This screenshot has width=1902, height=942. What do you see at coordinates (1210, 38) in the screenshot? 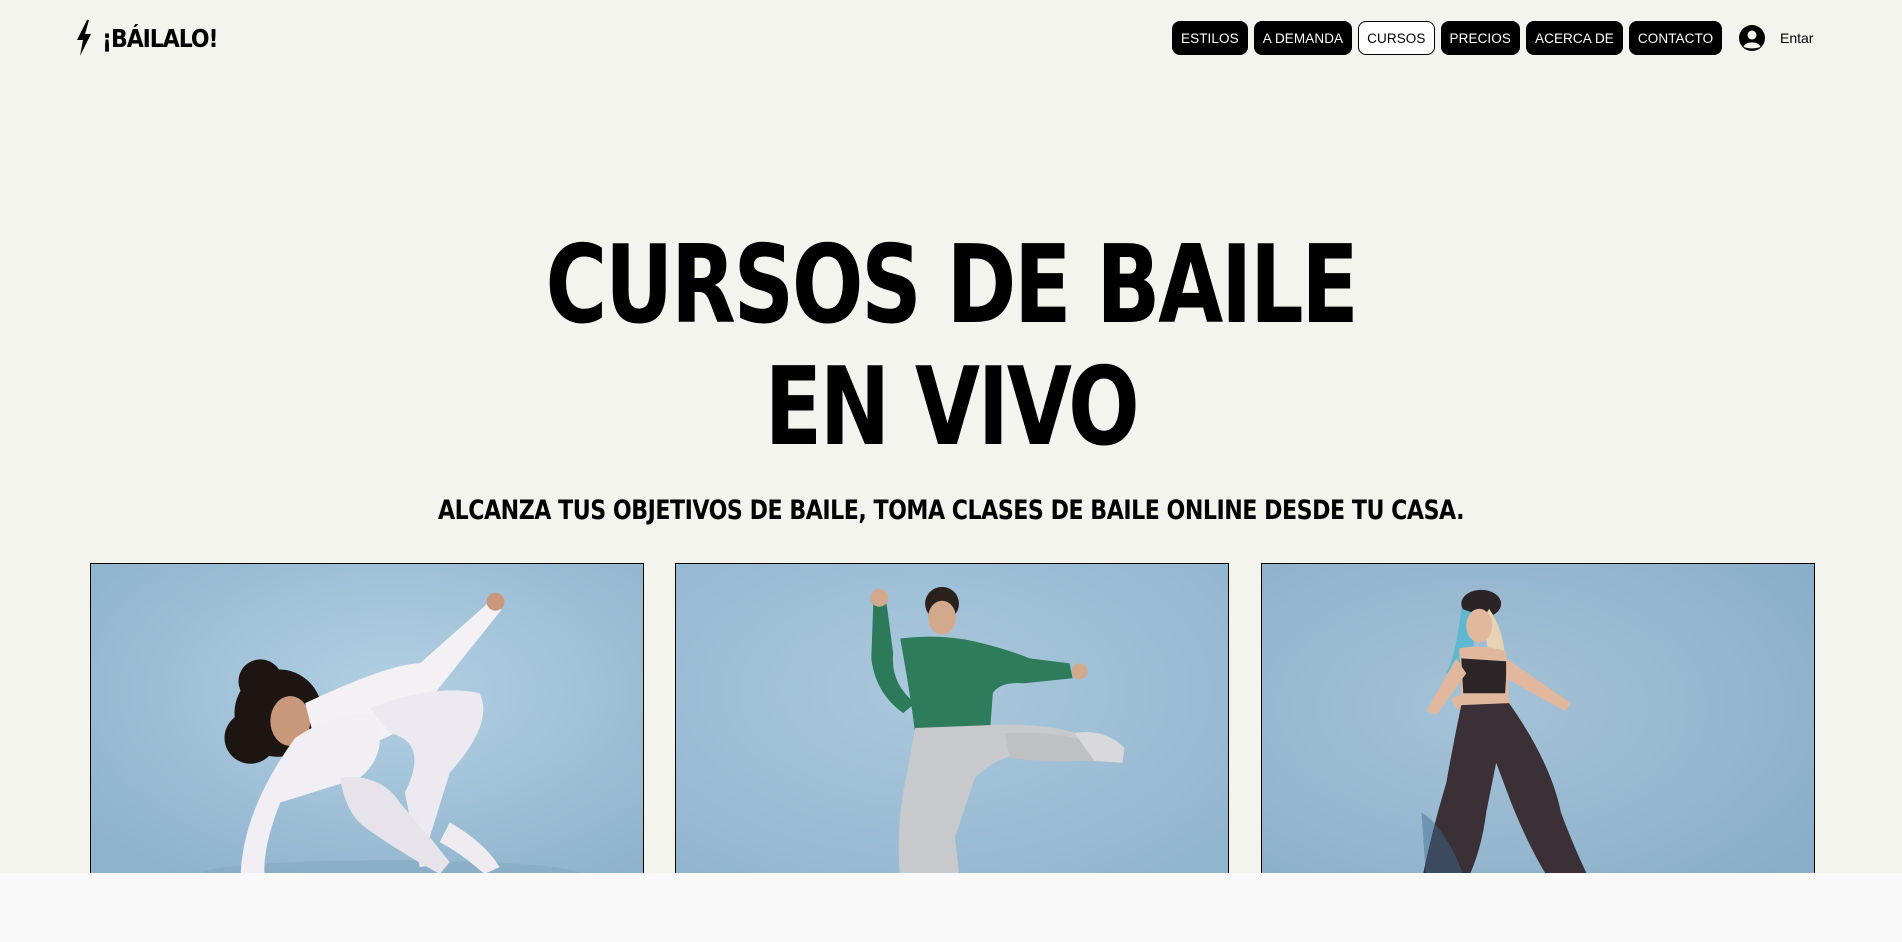
I see `nav-item-estilos: ESTILOS` at bounding box center [1210, 38].